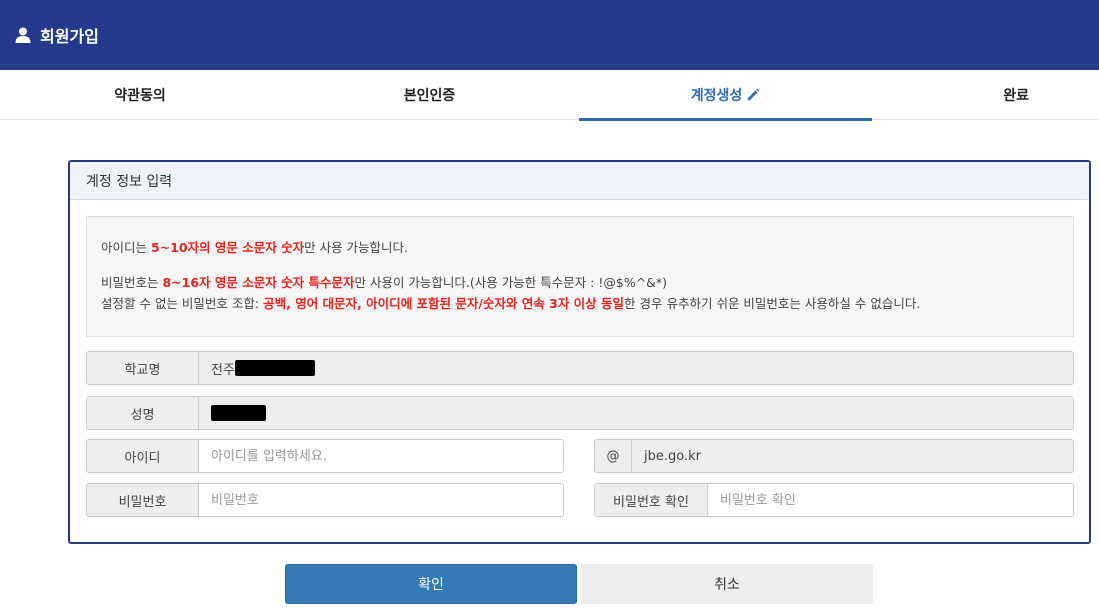  What do you see at coordinates (69, 36) in the screenshot?
I see `page-title: 회원가입` at bounding box center [69, 36].